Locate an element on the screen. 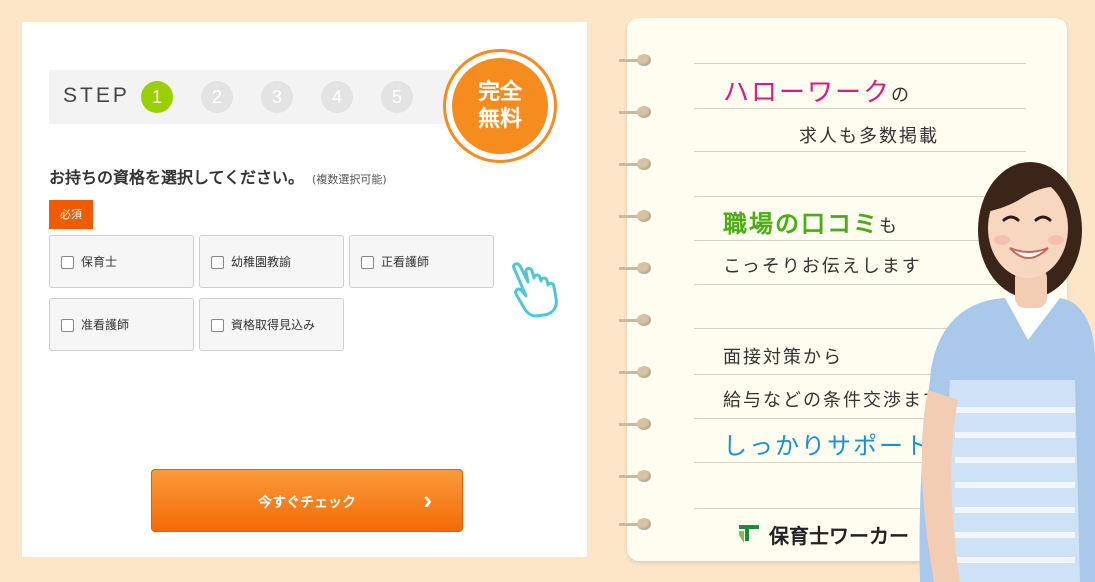 Image resolution: width=1095 pixels, height=582 pixels. option-label: 准看護師 is located at coordinates (105, 325).